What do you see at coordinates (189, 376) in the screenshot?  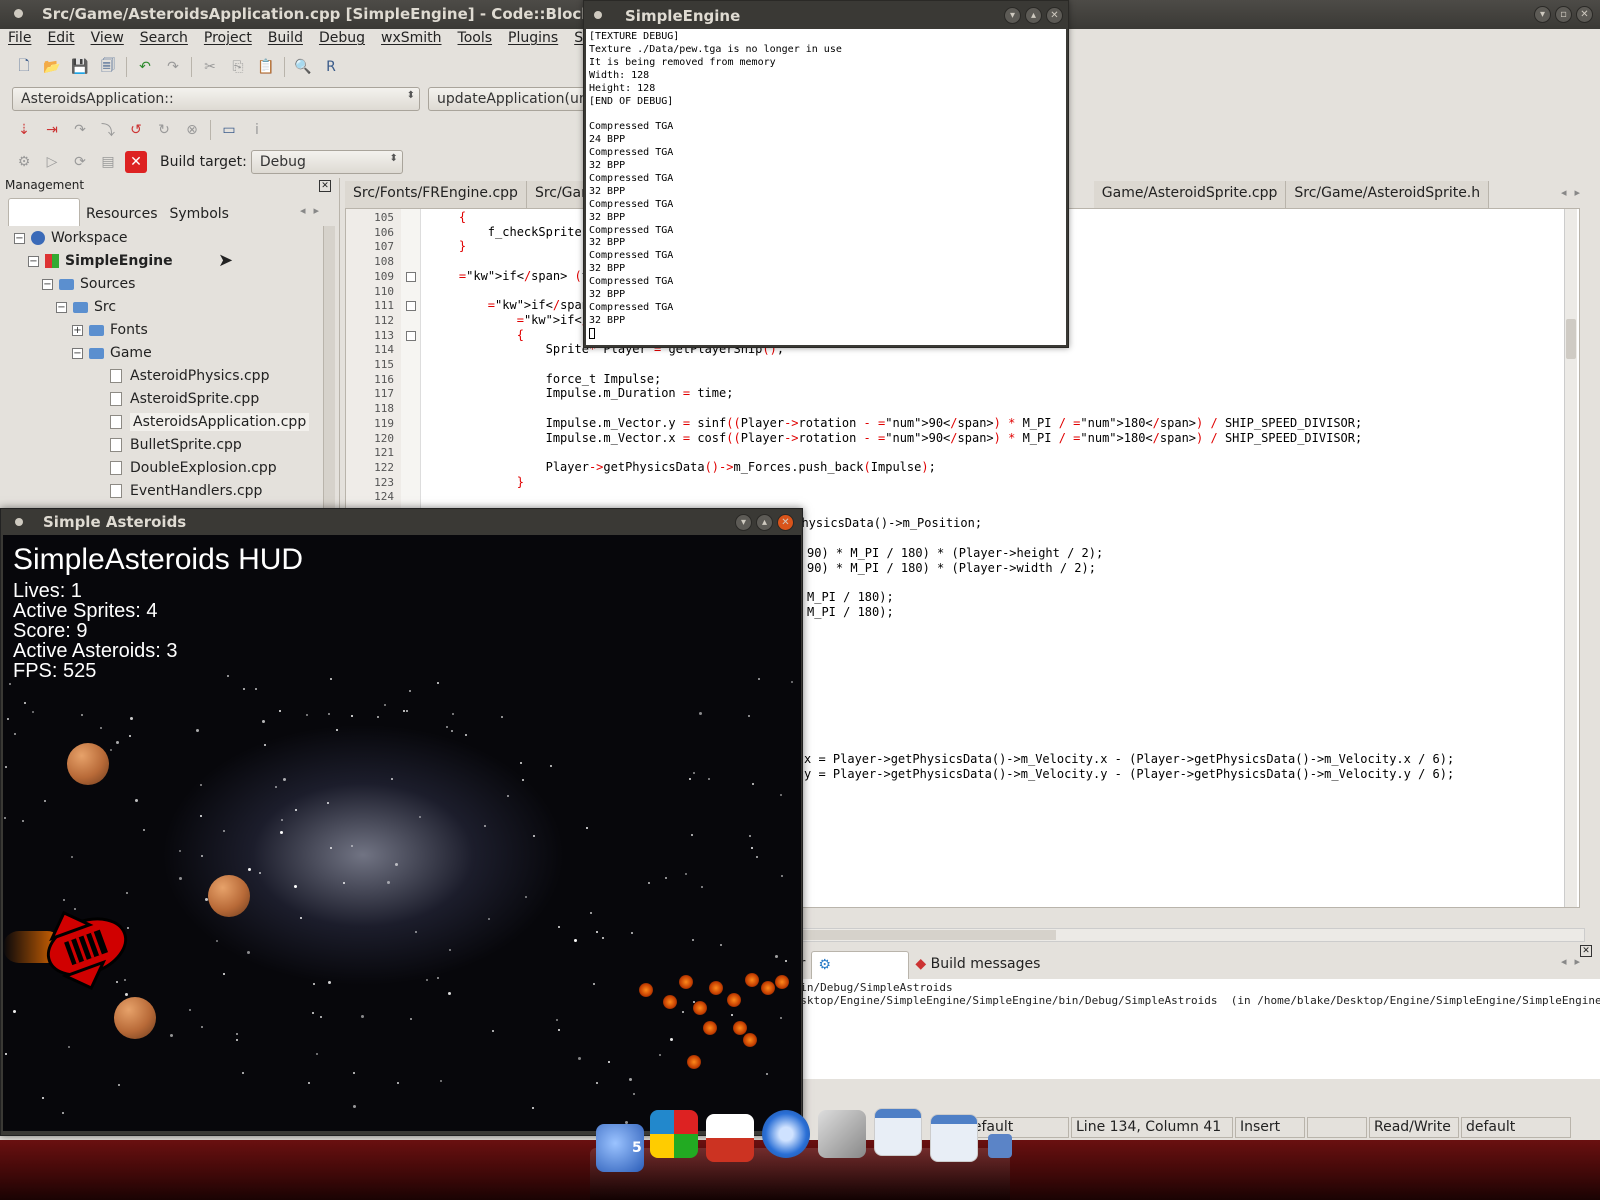 I see `tree-file: AsteroidPhysics.cpp` at bounding box center [189, 376].